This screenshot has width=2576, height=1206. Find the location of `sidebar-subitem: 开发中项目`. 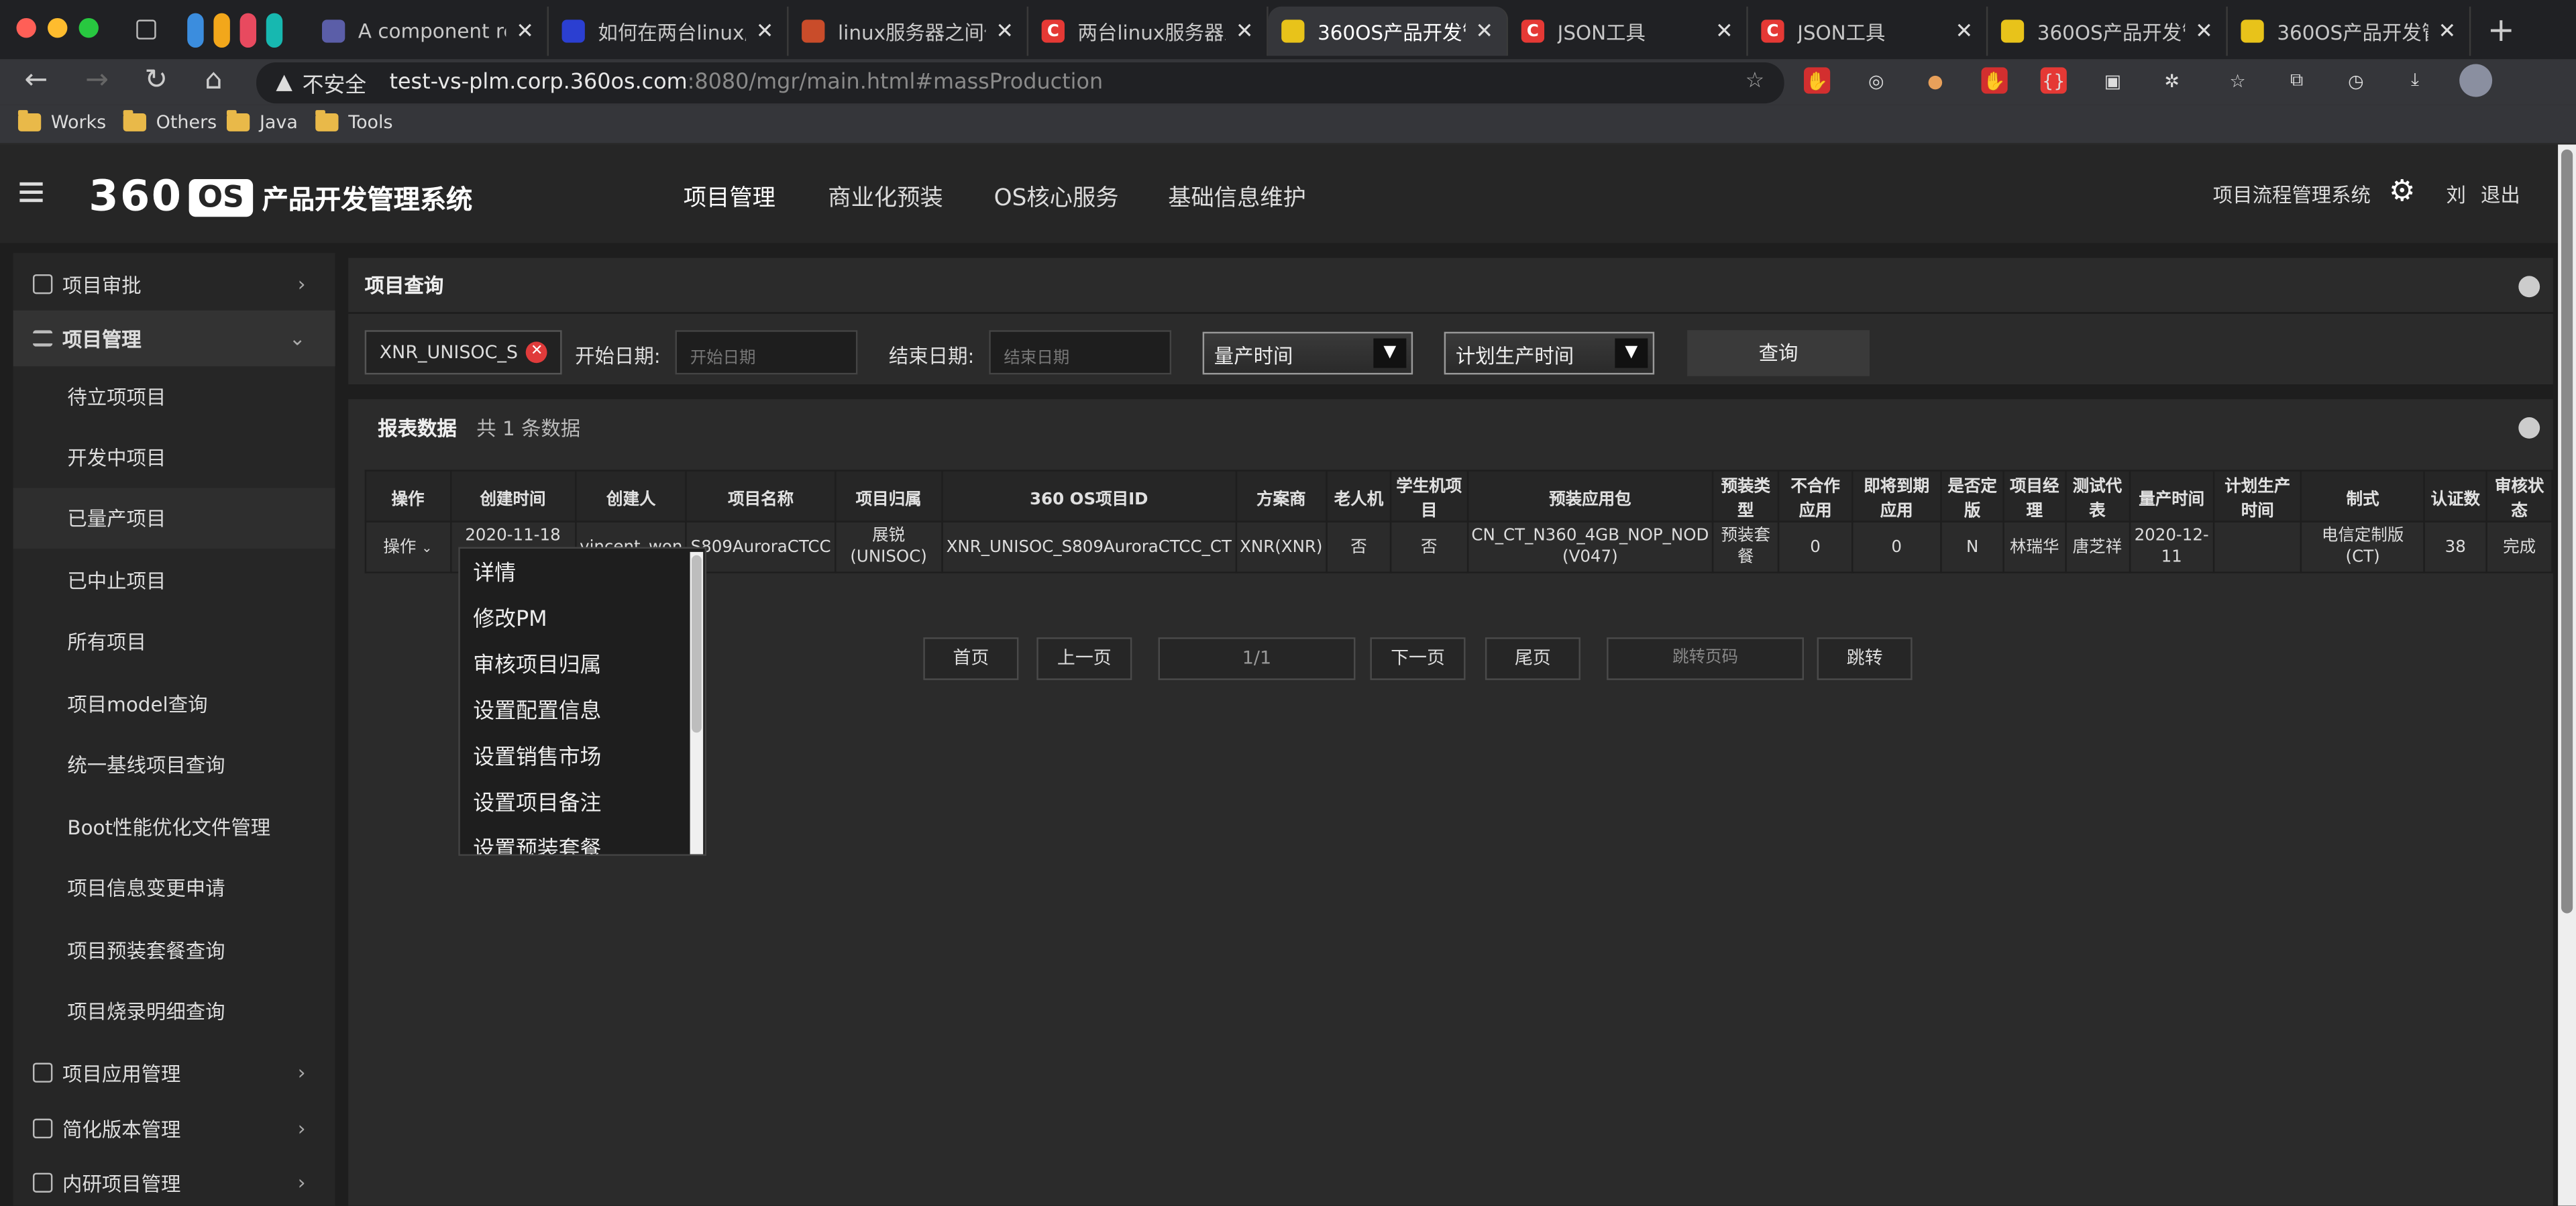

sidebar-subitem: 开发中项目 is located at coordinates (174, 457).